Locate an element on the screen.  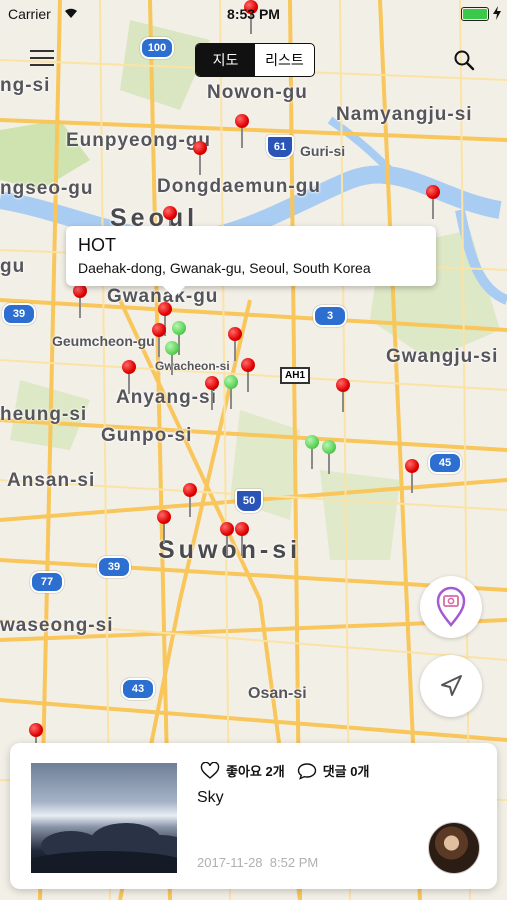
highway-shield: 50 is located at coordinates (249, 501).